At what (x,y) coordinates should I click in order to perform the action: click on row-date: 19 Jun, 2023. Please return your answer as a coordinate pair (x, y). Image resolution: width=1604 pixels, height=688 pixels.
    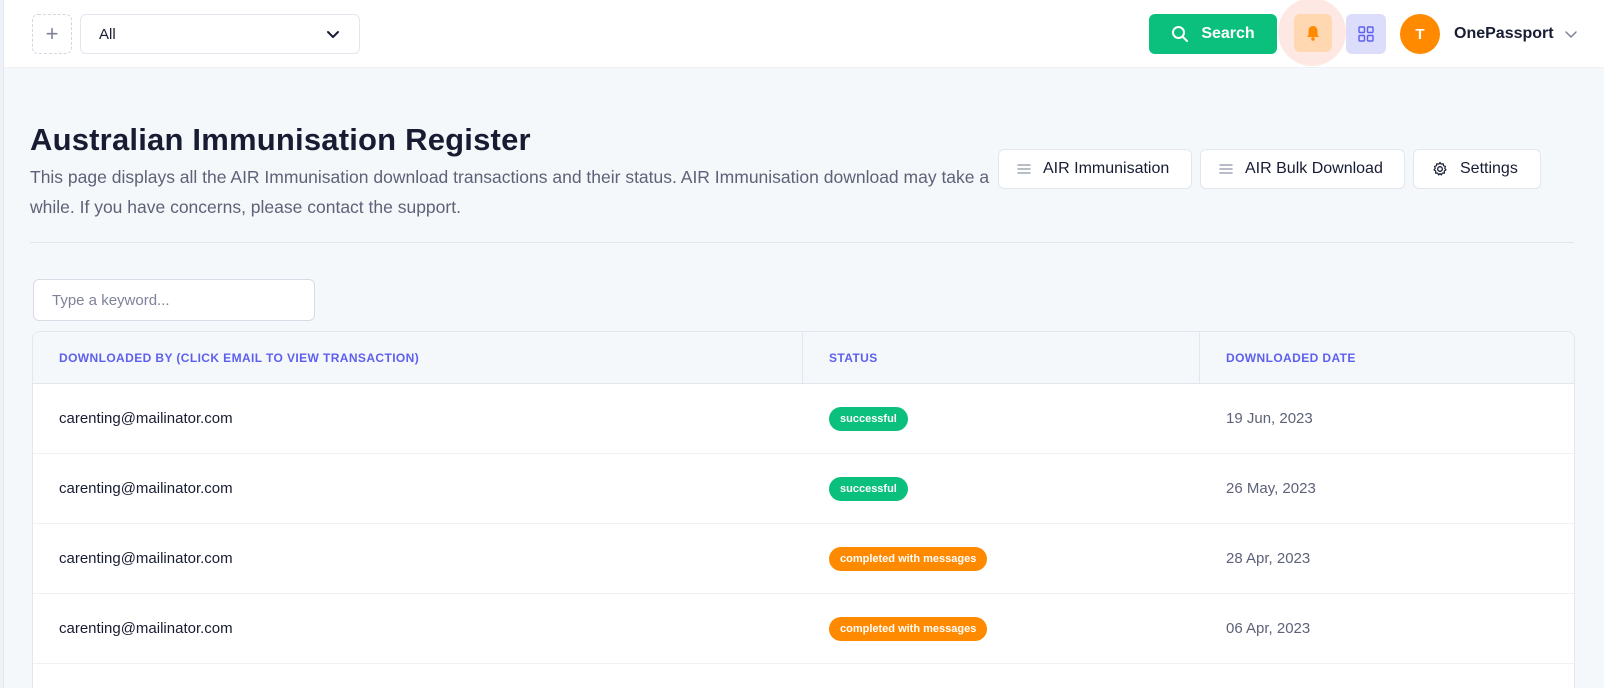
    Looking at the image, I should click on (1269, 418).